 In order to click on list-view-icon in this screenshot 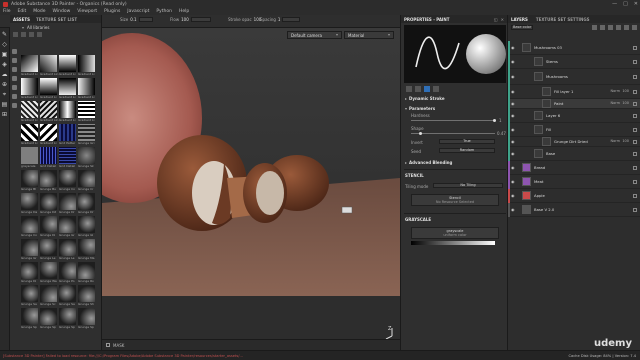, I will do `click(31, 34)`.